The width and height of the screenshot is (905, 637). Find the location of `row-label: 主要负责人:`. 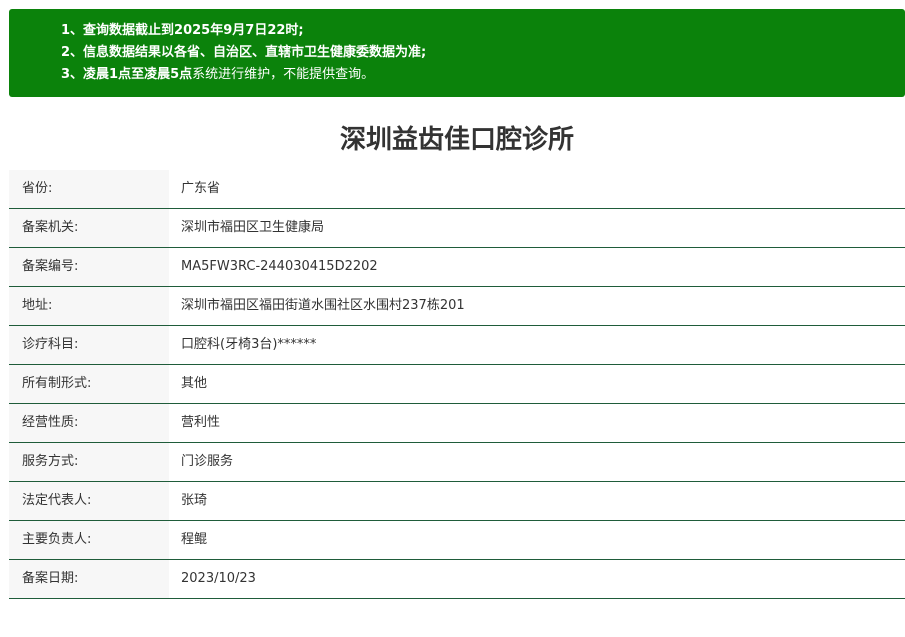

row-label: 主要负责人: is located at coordinates (89, 540).